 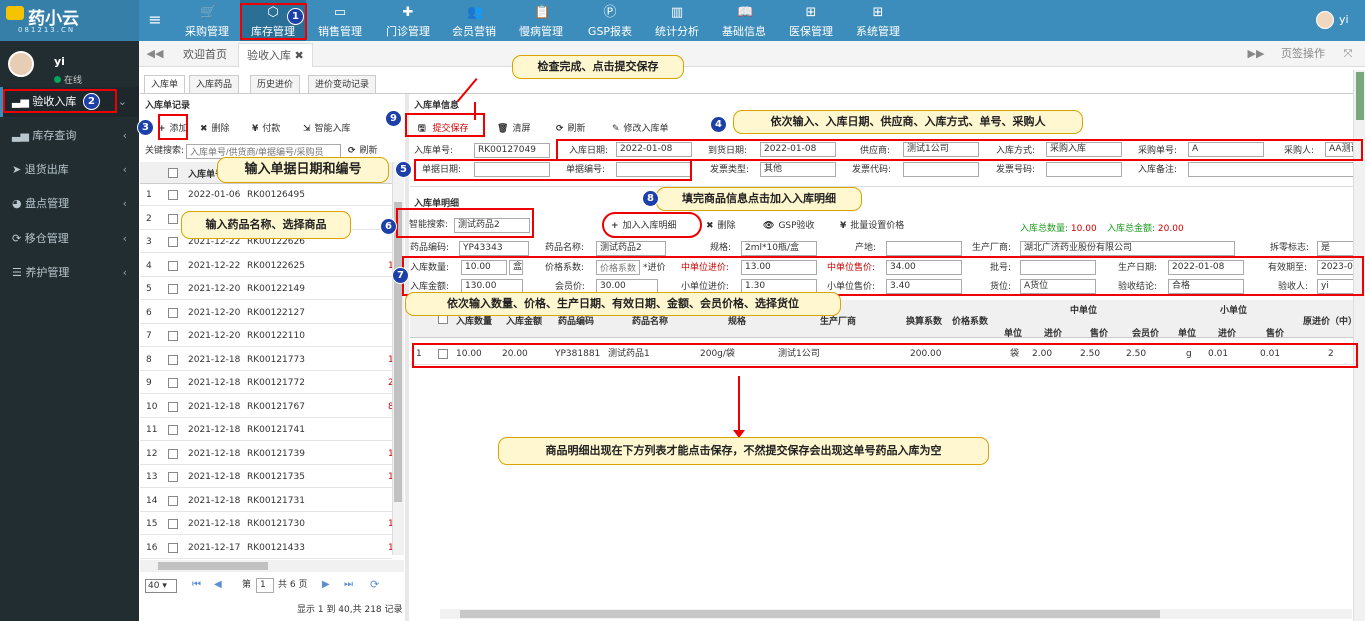 I want to click on row-order-id: RK00121773, so click(x=276, y=359).